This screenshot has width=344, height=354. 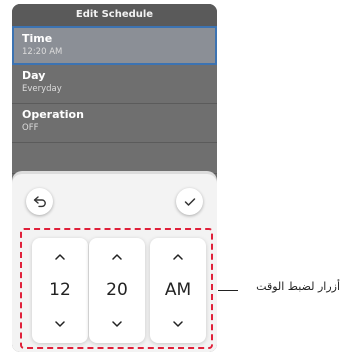 I want to click on menu-item-label: Operation, so click(x=53, y=114).